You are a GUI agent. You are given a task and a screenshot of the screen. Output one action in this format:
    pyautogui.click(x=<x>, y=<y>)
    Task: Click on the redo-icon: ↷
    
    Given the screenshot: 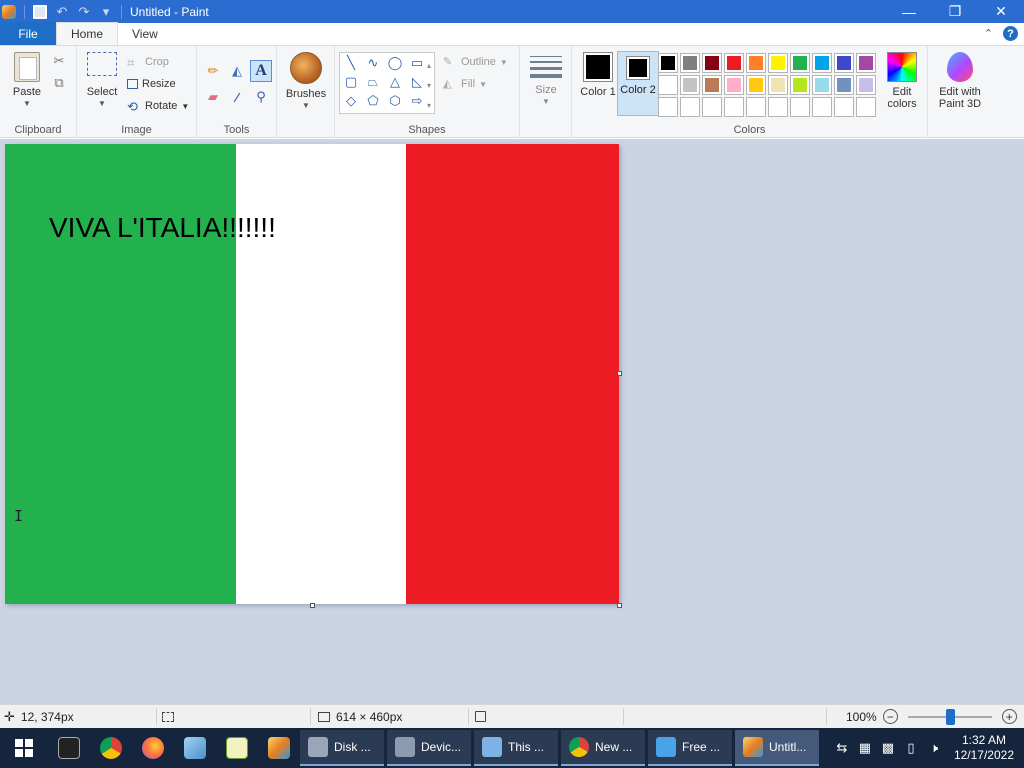 What is the action you would take?
    pyautogui.click(x=84, y=11)
    